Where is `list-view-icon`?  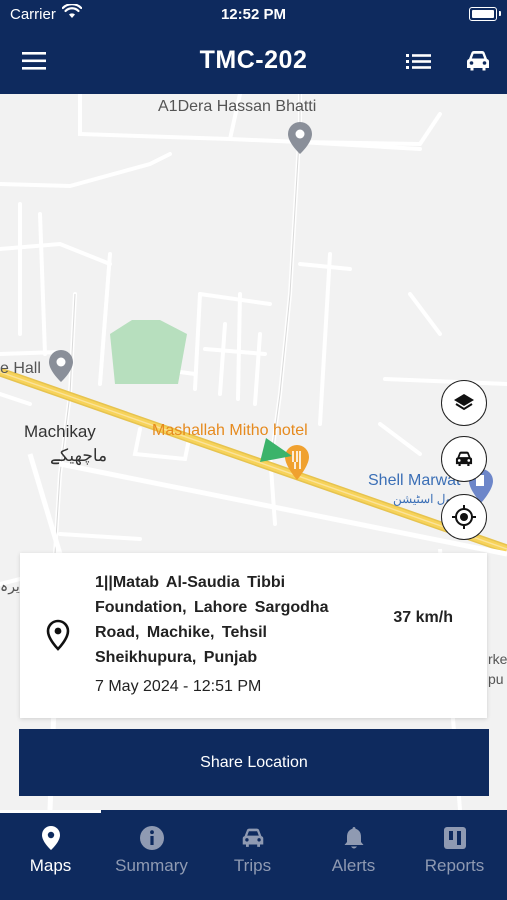
list-view-icon is located at coordinates (419, 61).